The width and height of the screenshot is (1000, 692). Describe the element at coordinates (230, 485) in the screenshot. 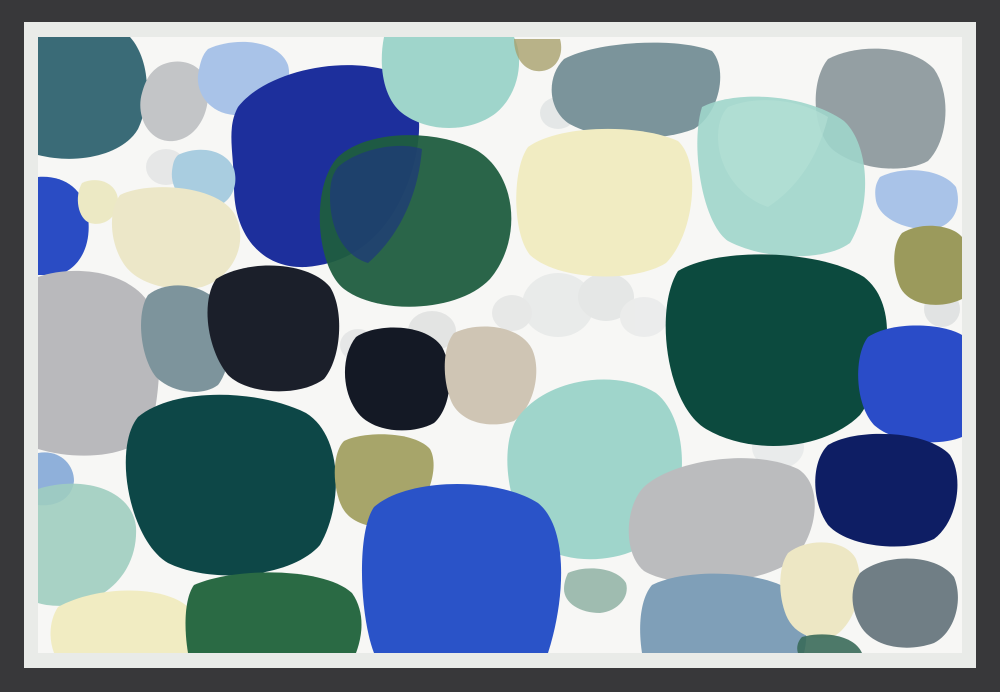

I see `pebble-deep-teal-large` at that location.